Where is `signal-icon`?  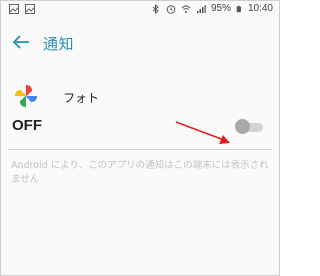 signal-icon is located at coordinates (201, 8).